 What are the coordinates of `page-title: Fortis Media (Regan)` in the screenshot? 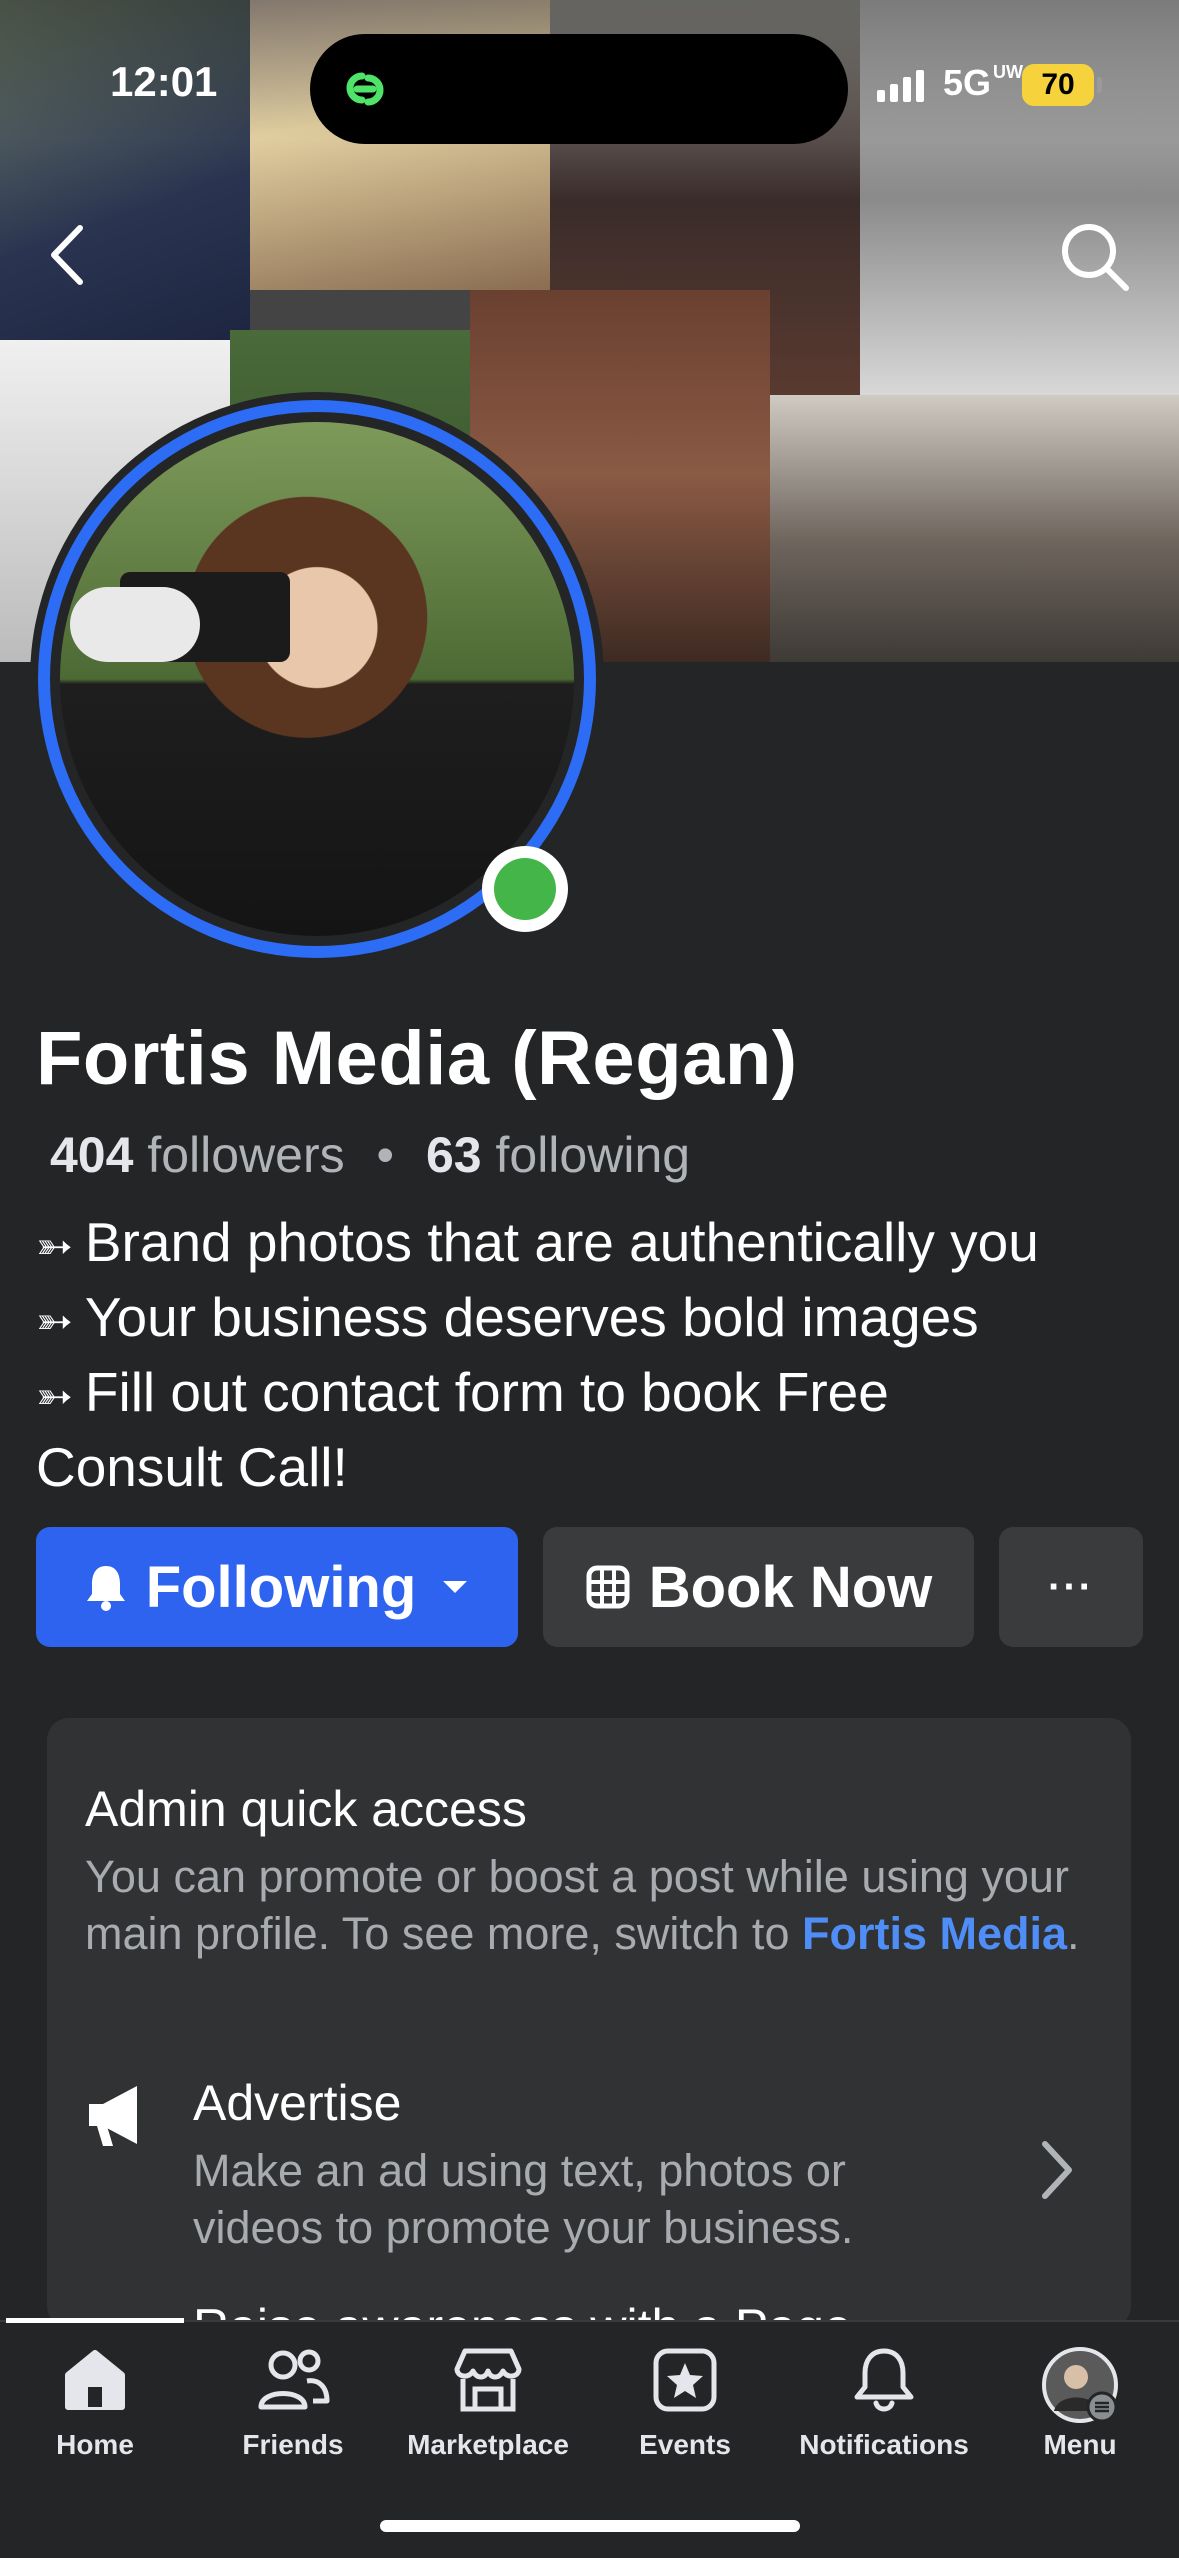 It's located at (417, 1058).